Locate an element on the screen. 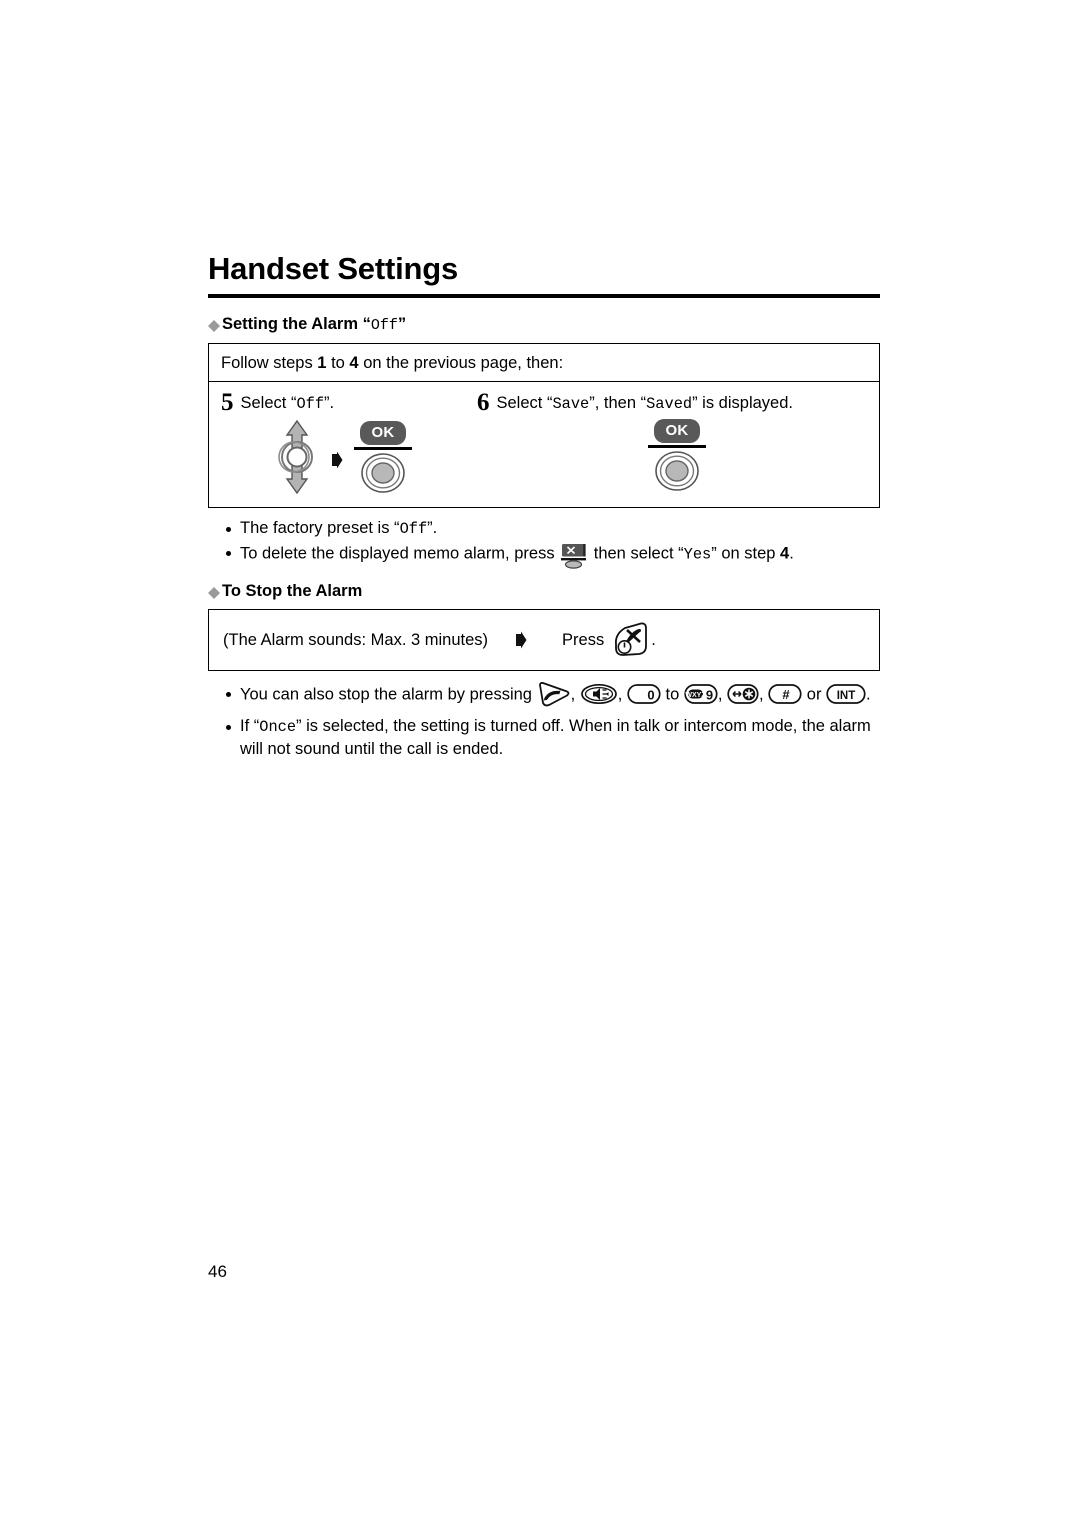 The width and height of the screenshot is (1080, 1528). intro-prefix: Follow steps is located at coordinates (269, 362).